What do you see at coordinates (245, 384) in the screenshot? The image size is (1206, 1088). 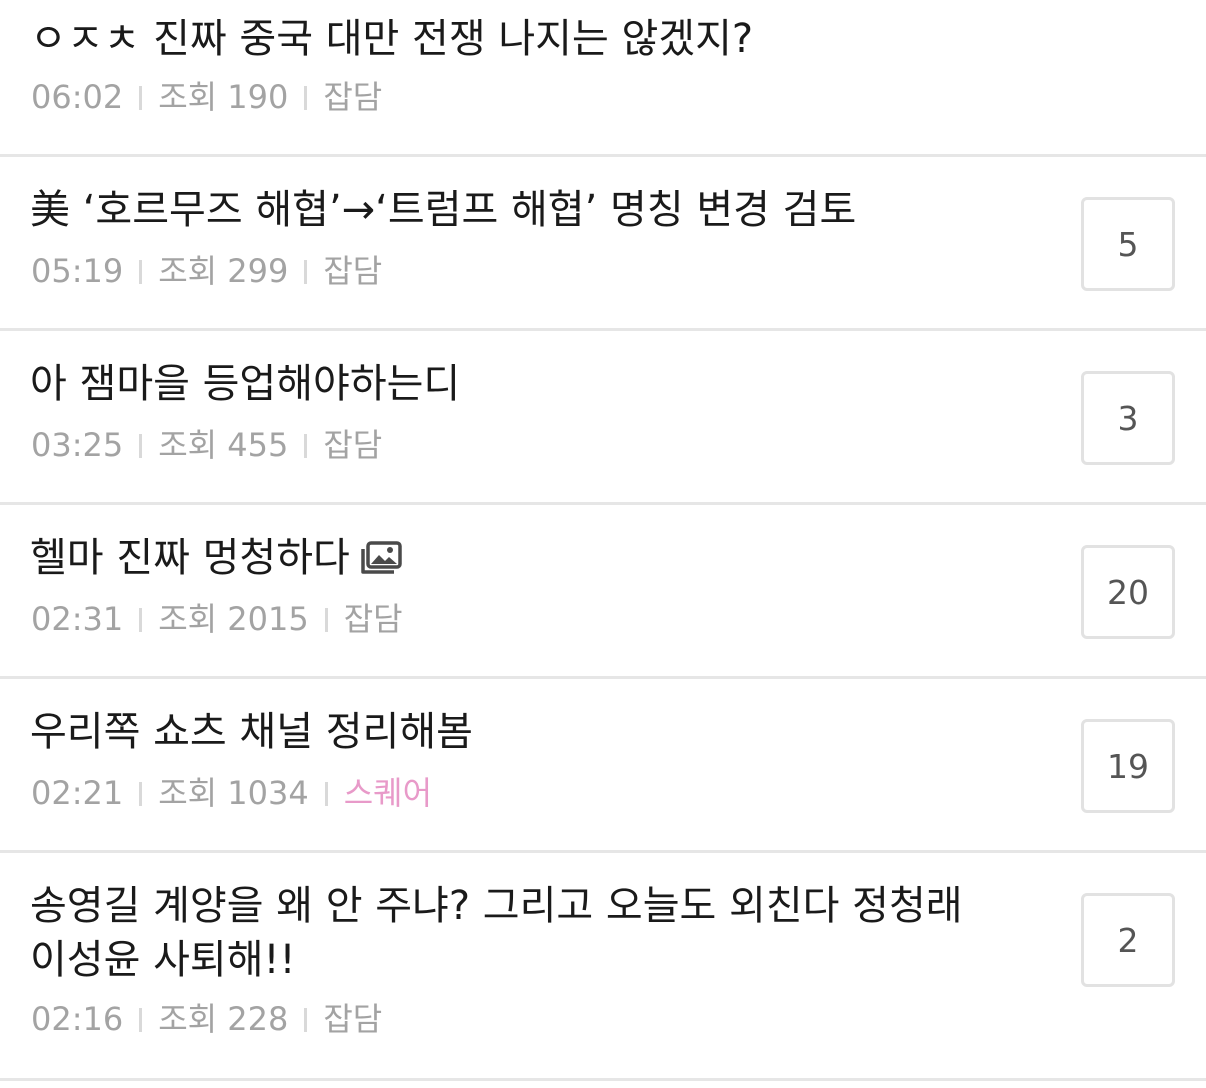 I see `post-title-text: 아 잼마을 등업해야하는디` at bounding box center [245, 384].